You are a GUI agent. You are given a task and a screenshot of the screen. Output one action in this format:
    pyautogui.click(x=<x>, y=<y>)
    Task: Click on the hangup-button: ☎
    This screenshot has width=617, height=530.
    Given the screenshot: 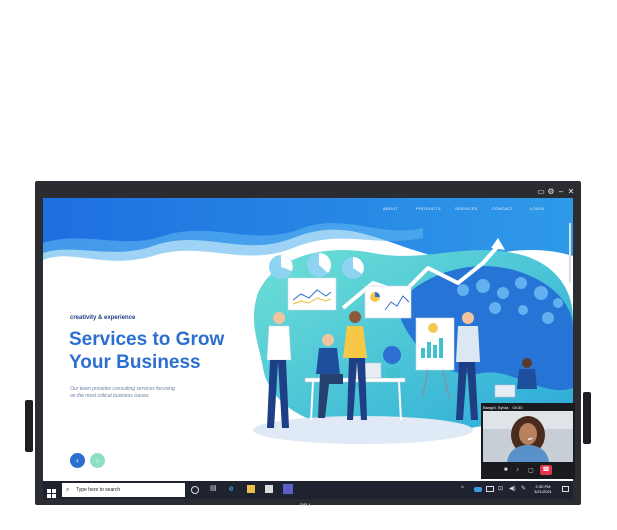 What is the action you would take?
    pyautogui.click(x=546, y=470)
    